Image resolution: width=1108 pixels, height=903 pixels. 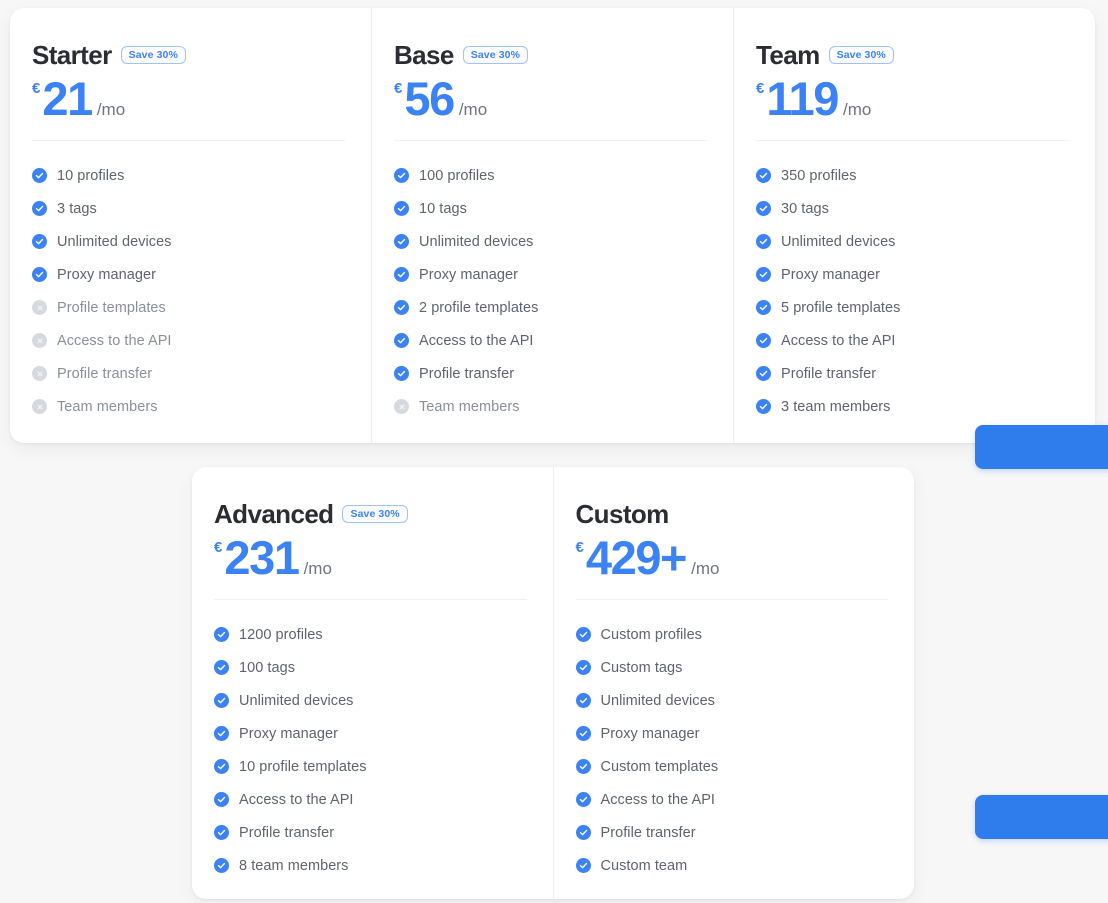 I want to click on plan-header: Base Save 30%, so click(x=550, y=55).